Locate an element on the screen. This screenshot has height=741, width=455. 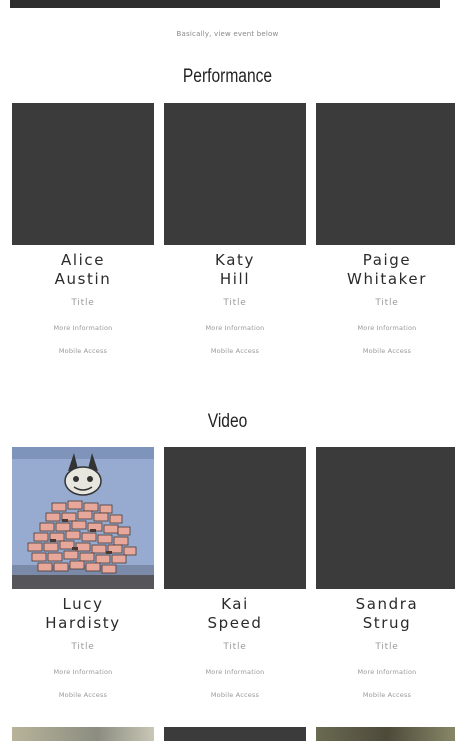
artist-name: Kai Speed is located at coordinates (234, 614).